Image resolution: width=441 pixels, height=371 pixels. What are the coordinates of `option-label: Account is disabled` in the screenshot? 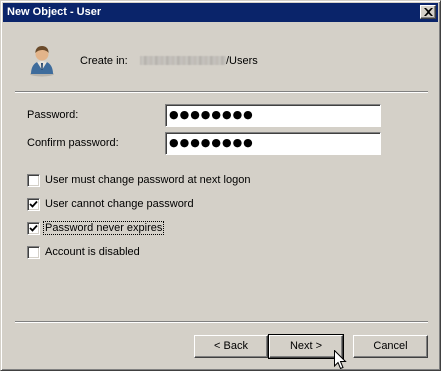 It's located at (92, 252).